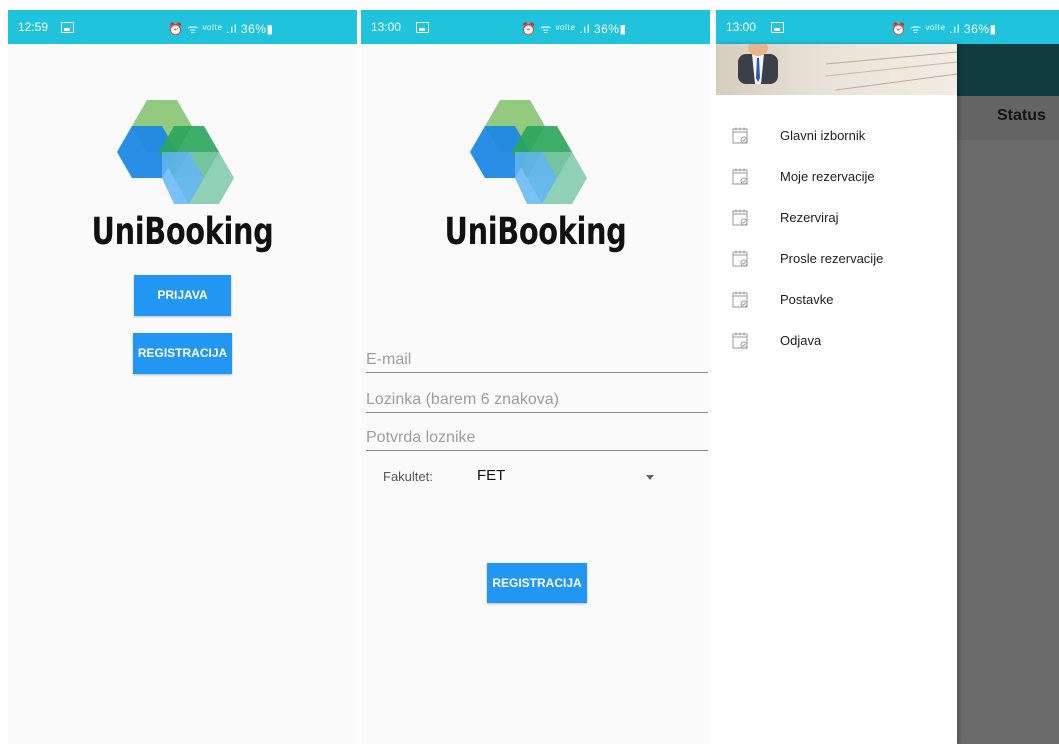  I want to click on drawer-header-image, so click(836, 69).